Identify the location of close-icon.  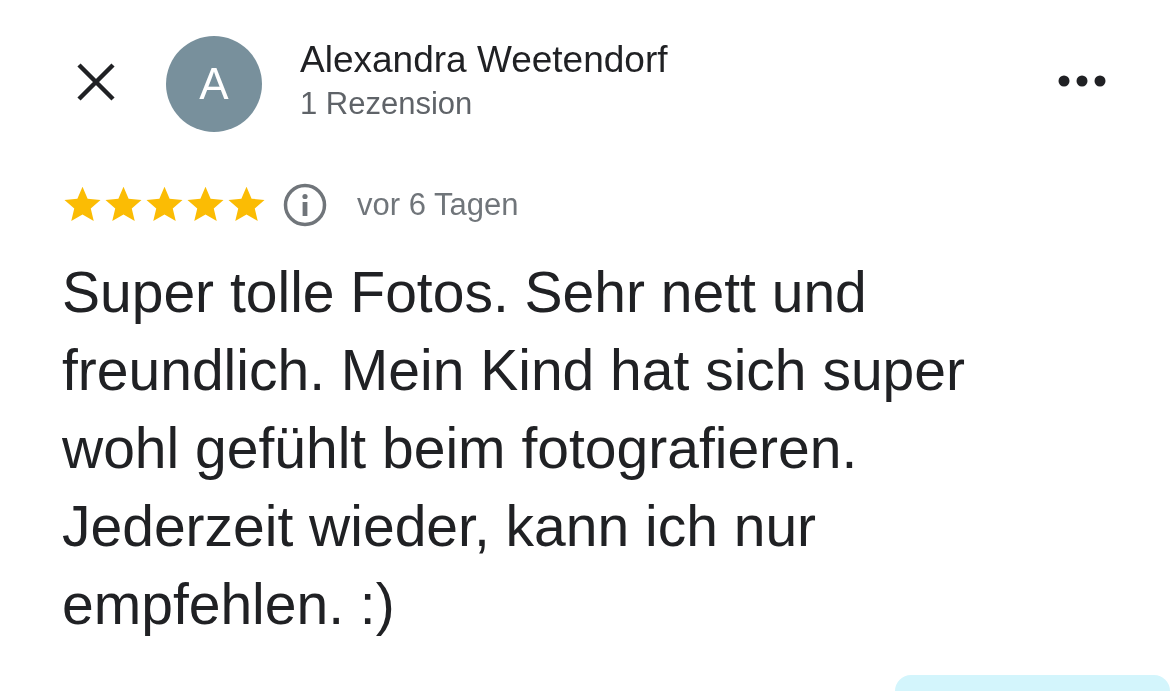
(96, 82).